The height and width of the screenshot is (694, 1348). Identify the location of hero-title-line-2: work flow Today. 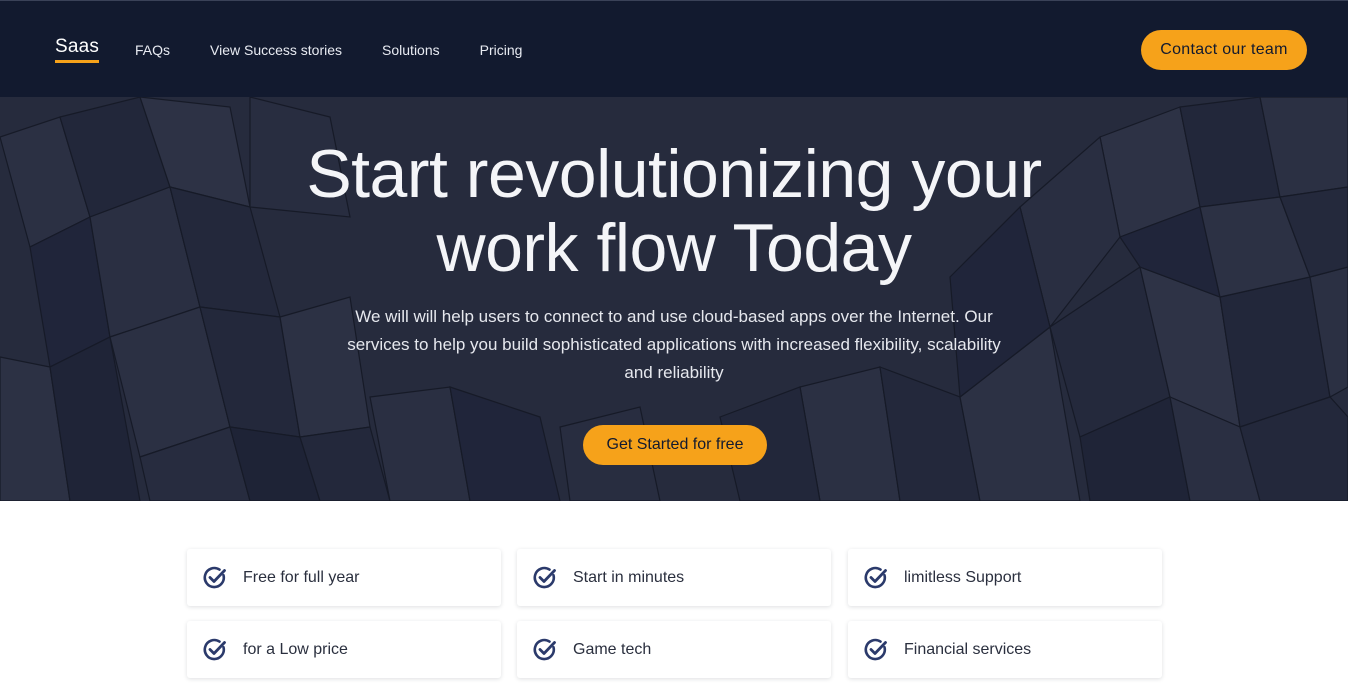
(674, 248).